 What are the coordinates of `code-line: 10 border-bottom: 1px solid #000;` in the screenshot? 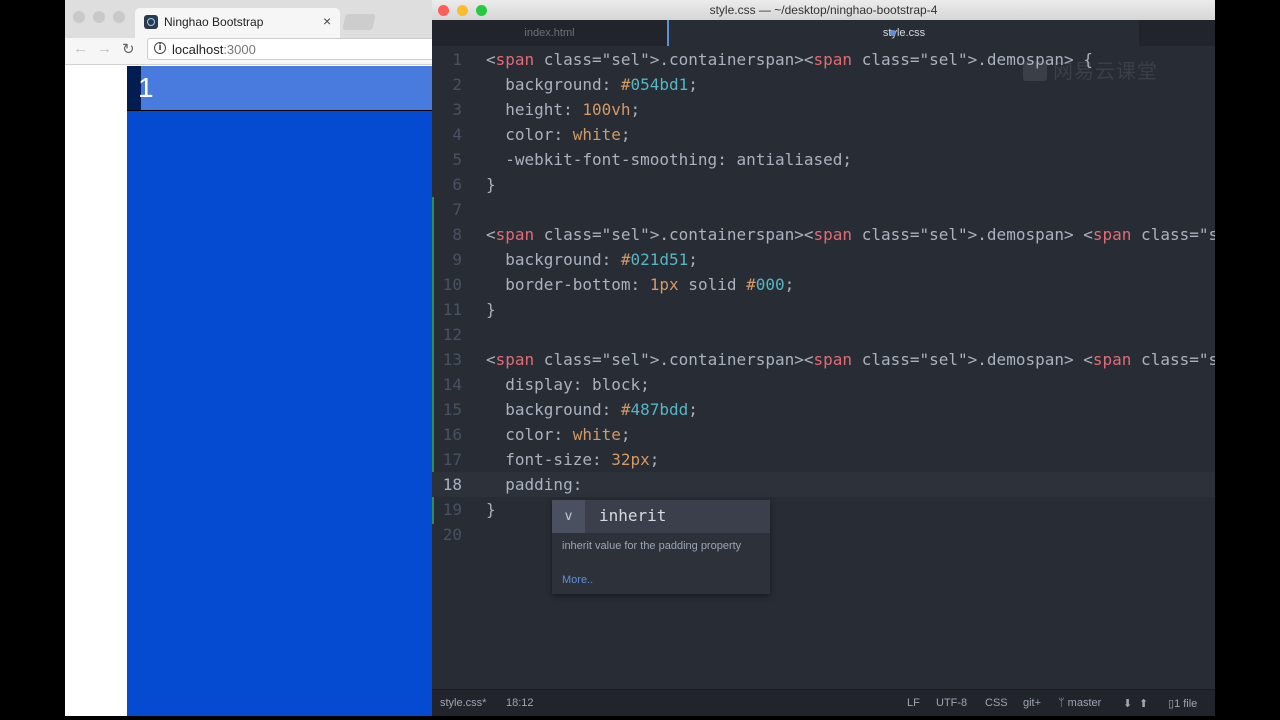 It's located at (823, 284).